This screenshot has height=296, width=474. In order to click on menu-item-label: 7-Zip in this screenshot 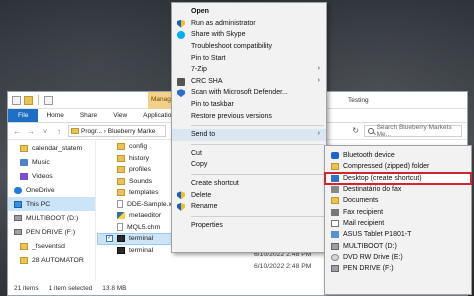, I will do `click(199, 70)`.